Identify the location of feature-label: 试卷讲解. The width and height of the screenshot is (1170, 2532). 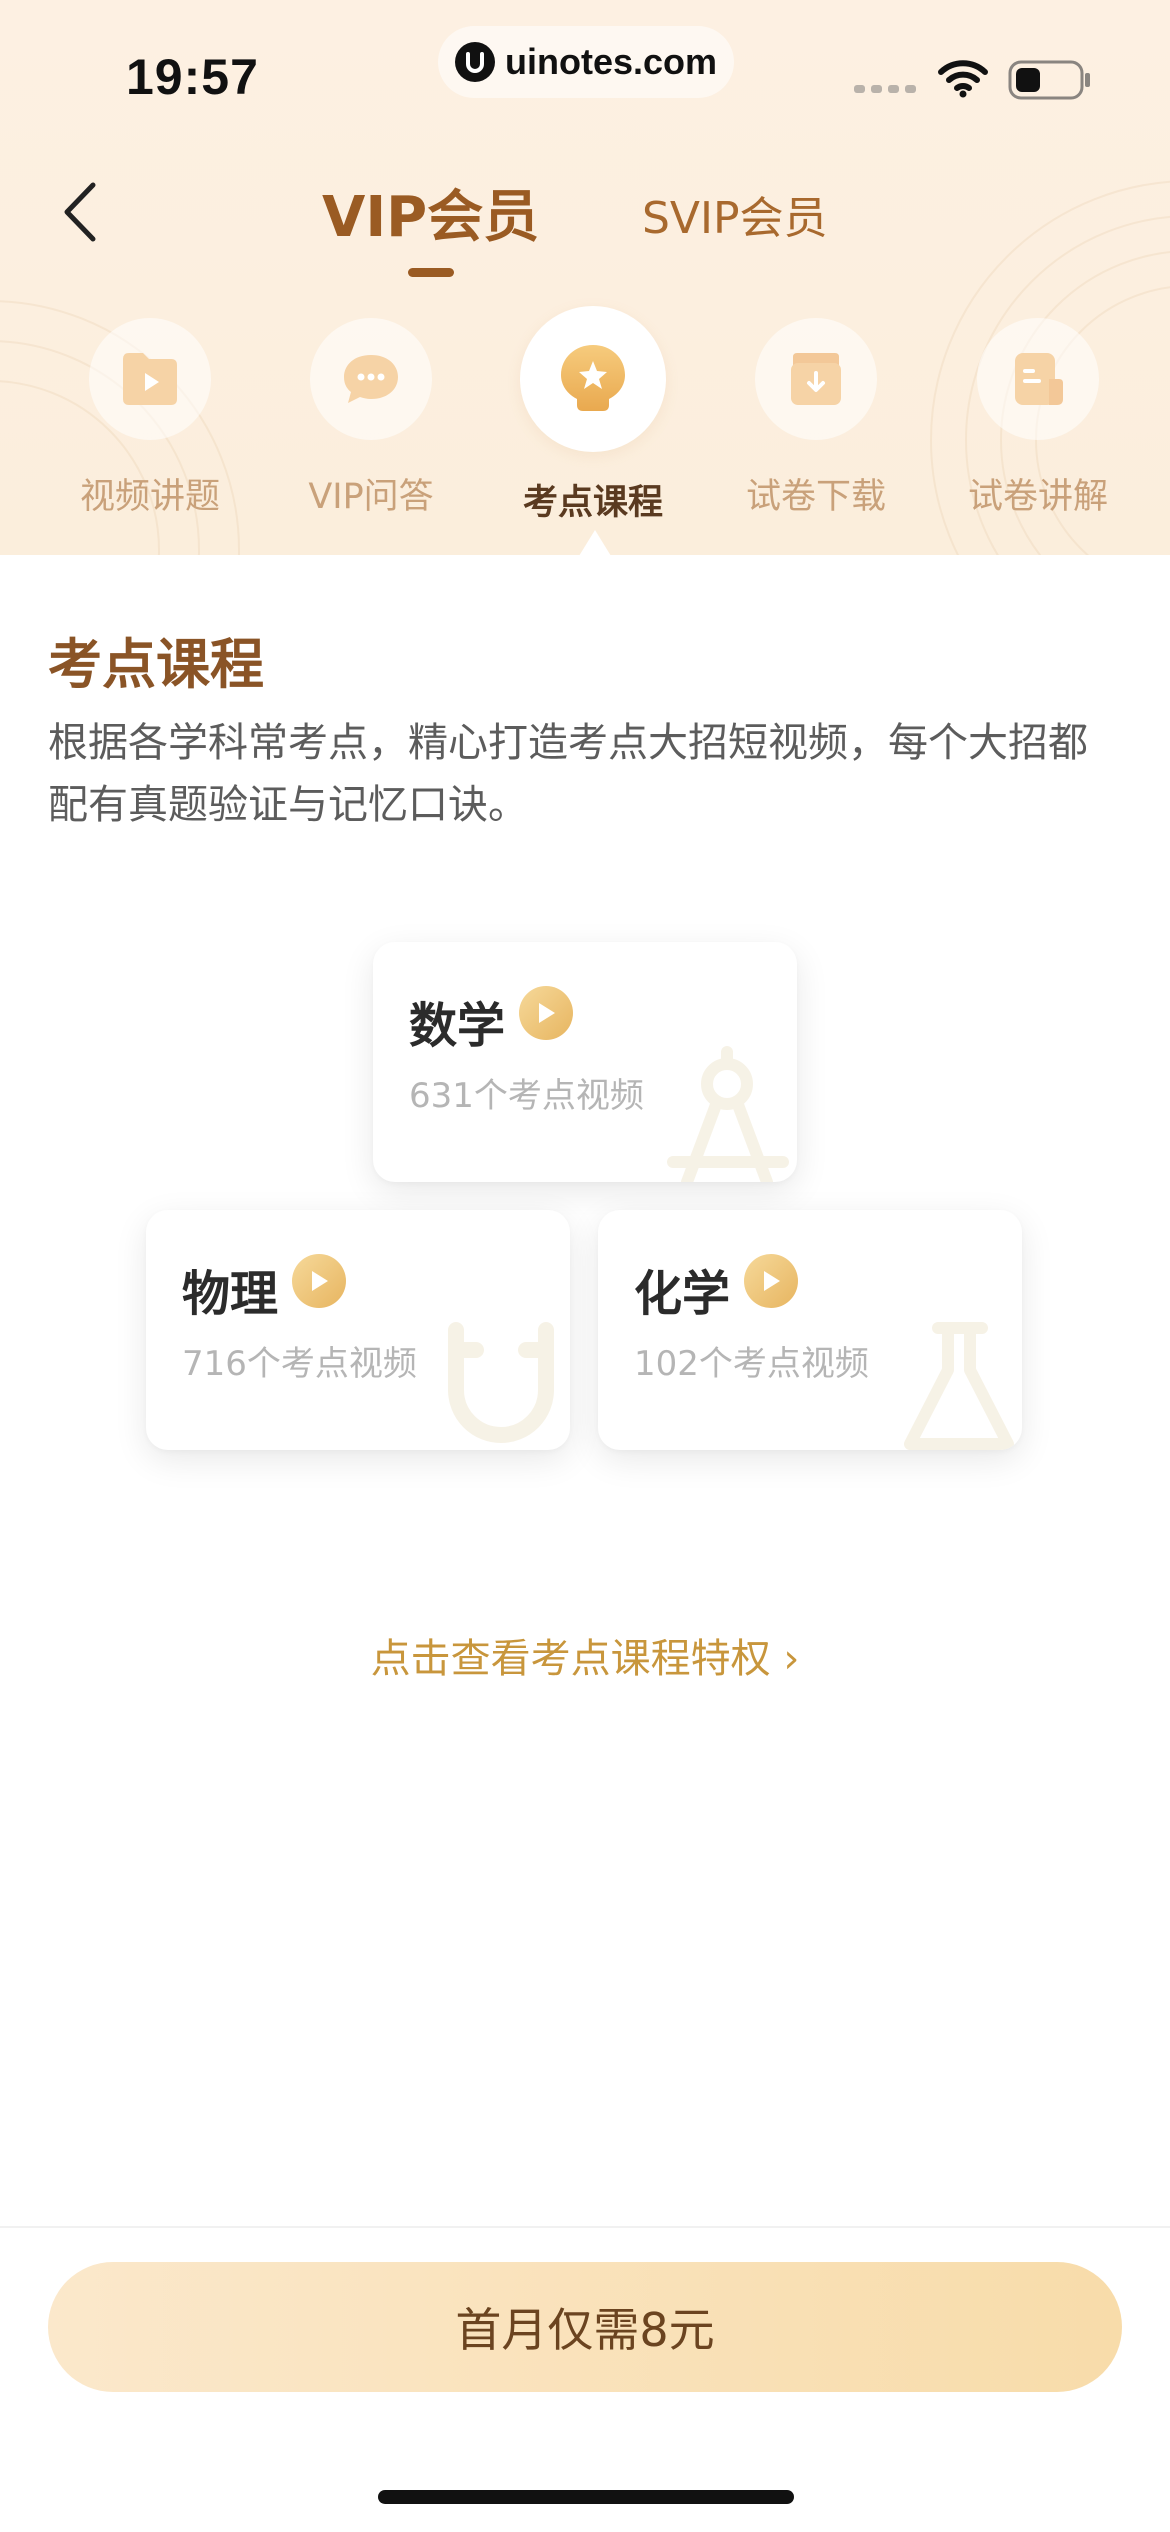
(1037, 497).